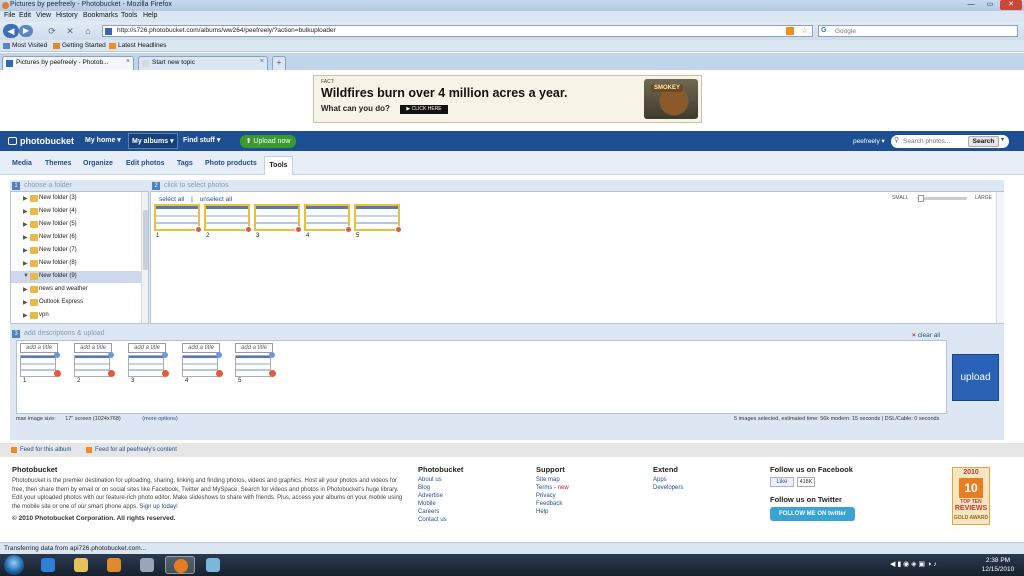  What do you see at coordinates (70, 31) in the screenshot?
I see `stop-icon: ✕` at bounding box center [70, 31].